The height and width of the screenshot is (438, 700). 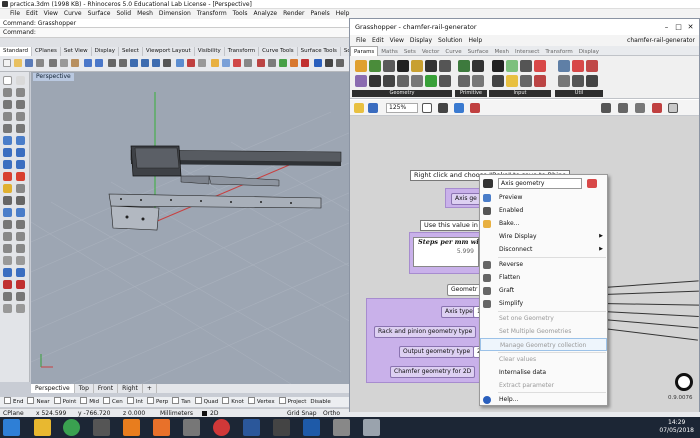 I want to click on mirror-icon, so click(x=7, y=248).